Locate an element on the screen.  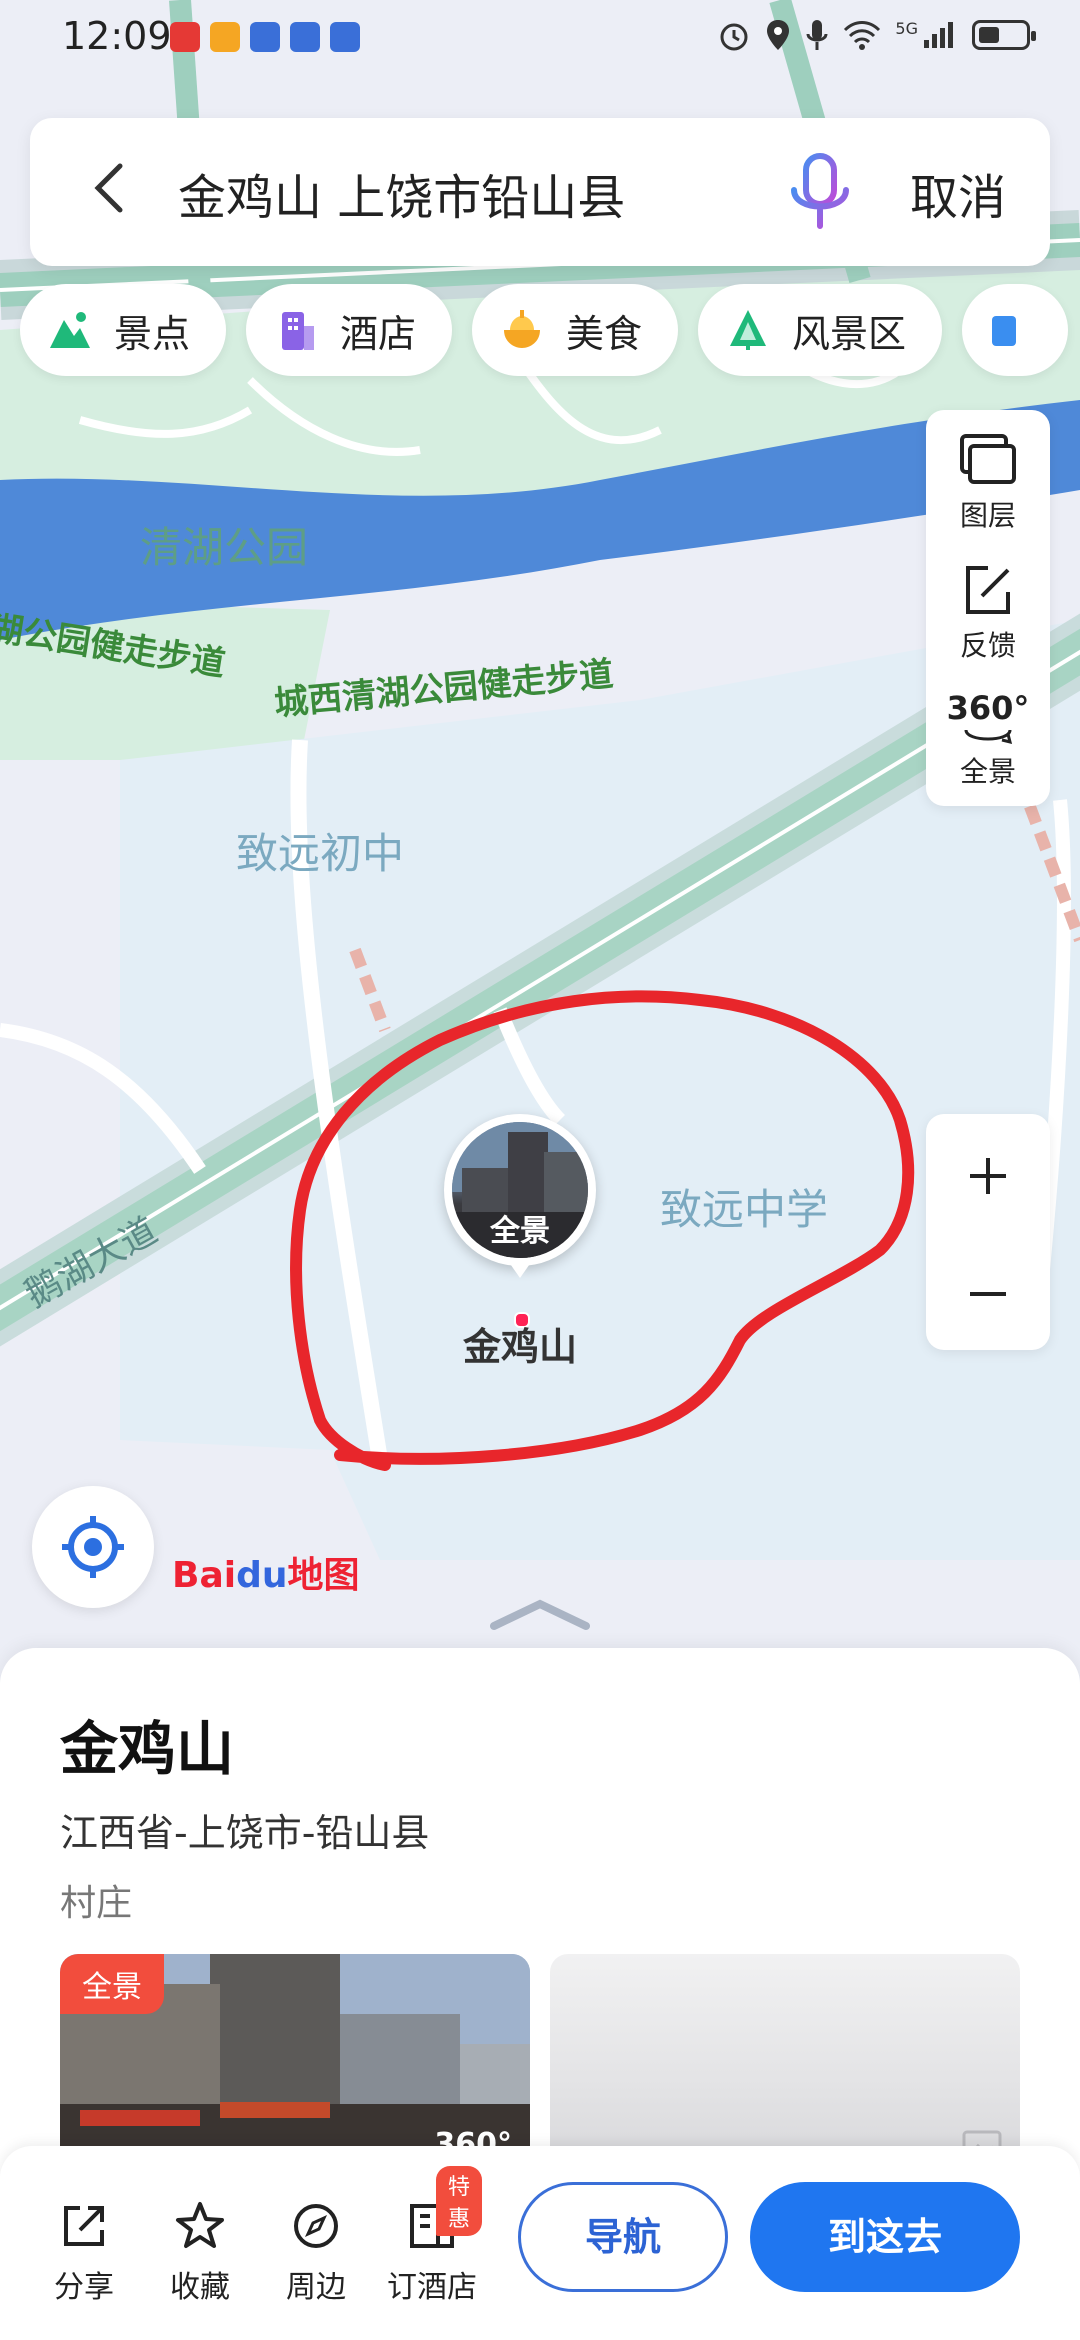
app-notification-icon is located at coordinates (225, 37).